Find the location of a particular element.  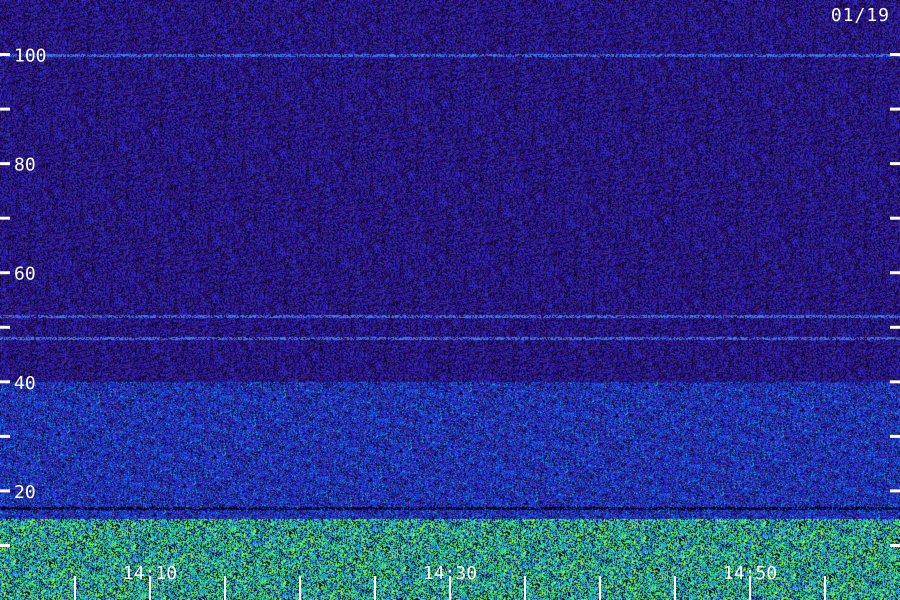

y-tick-label-100: 100 is located at coordinates (30, 56).